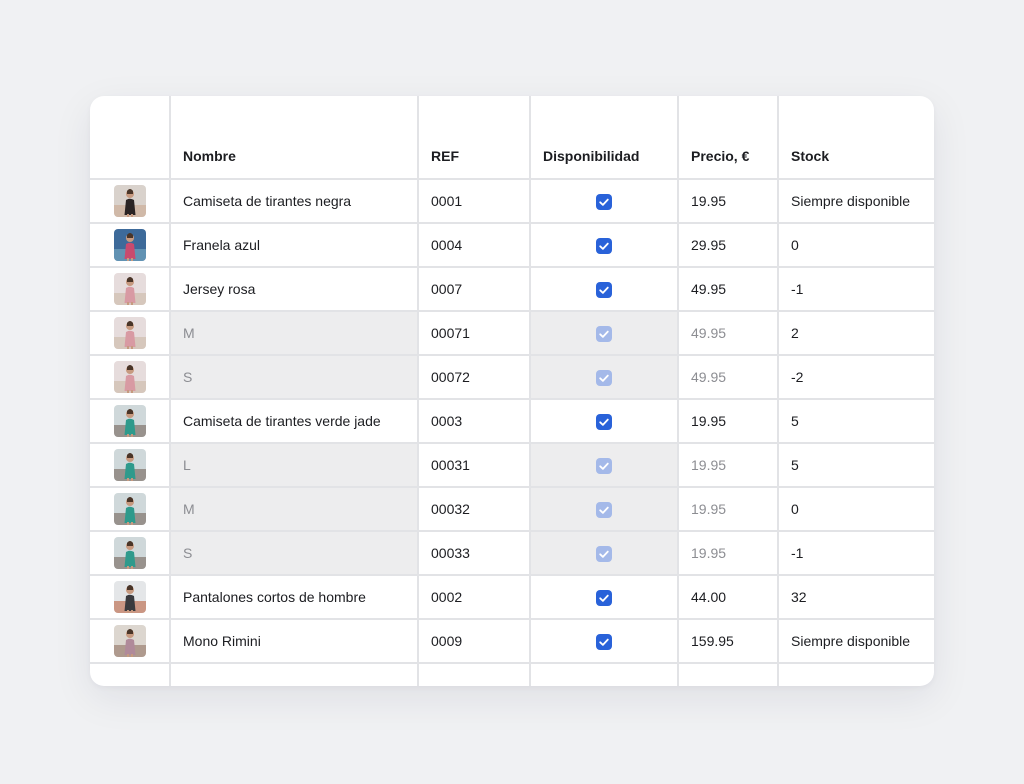 This screenshot has height=784, width=1024. Describe the element at coordinates (728, 597) in the screenshot. I see `price-cell: 44.00` at that location.